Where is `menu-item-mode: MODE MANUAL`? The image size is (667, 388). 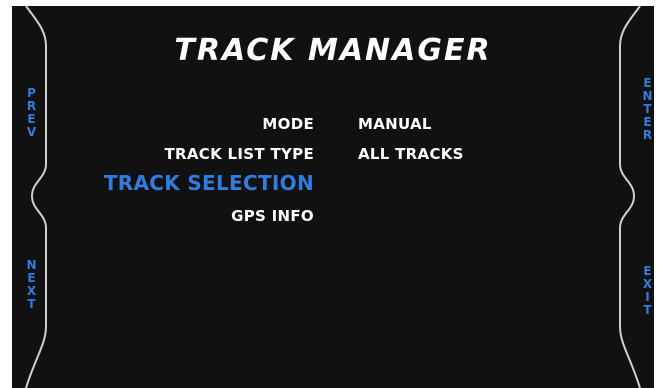 menu-item-mode: MODE MANUAL is located at coordinates (333, 126).